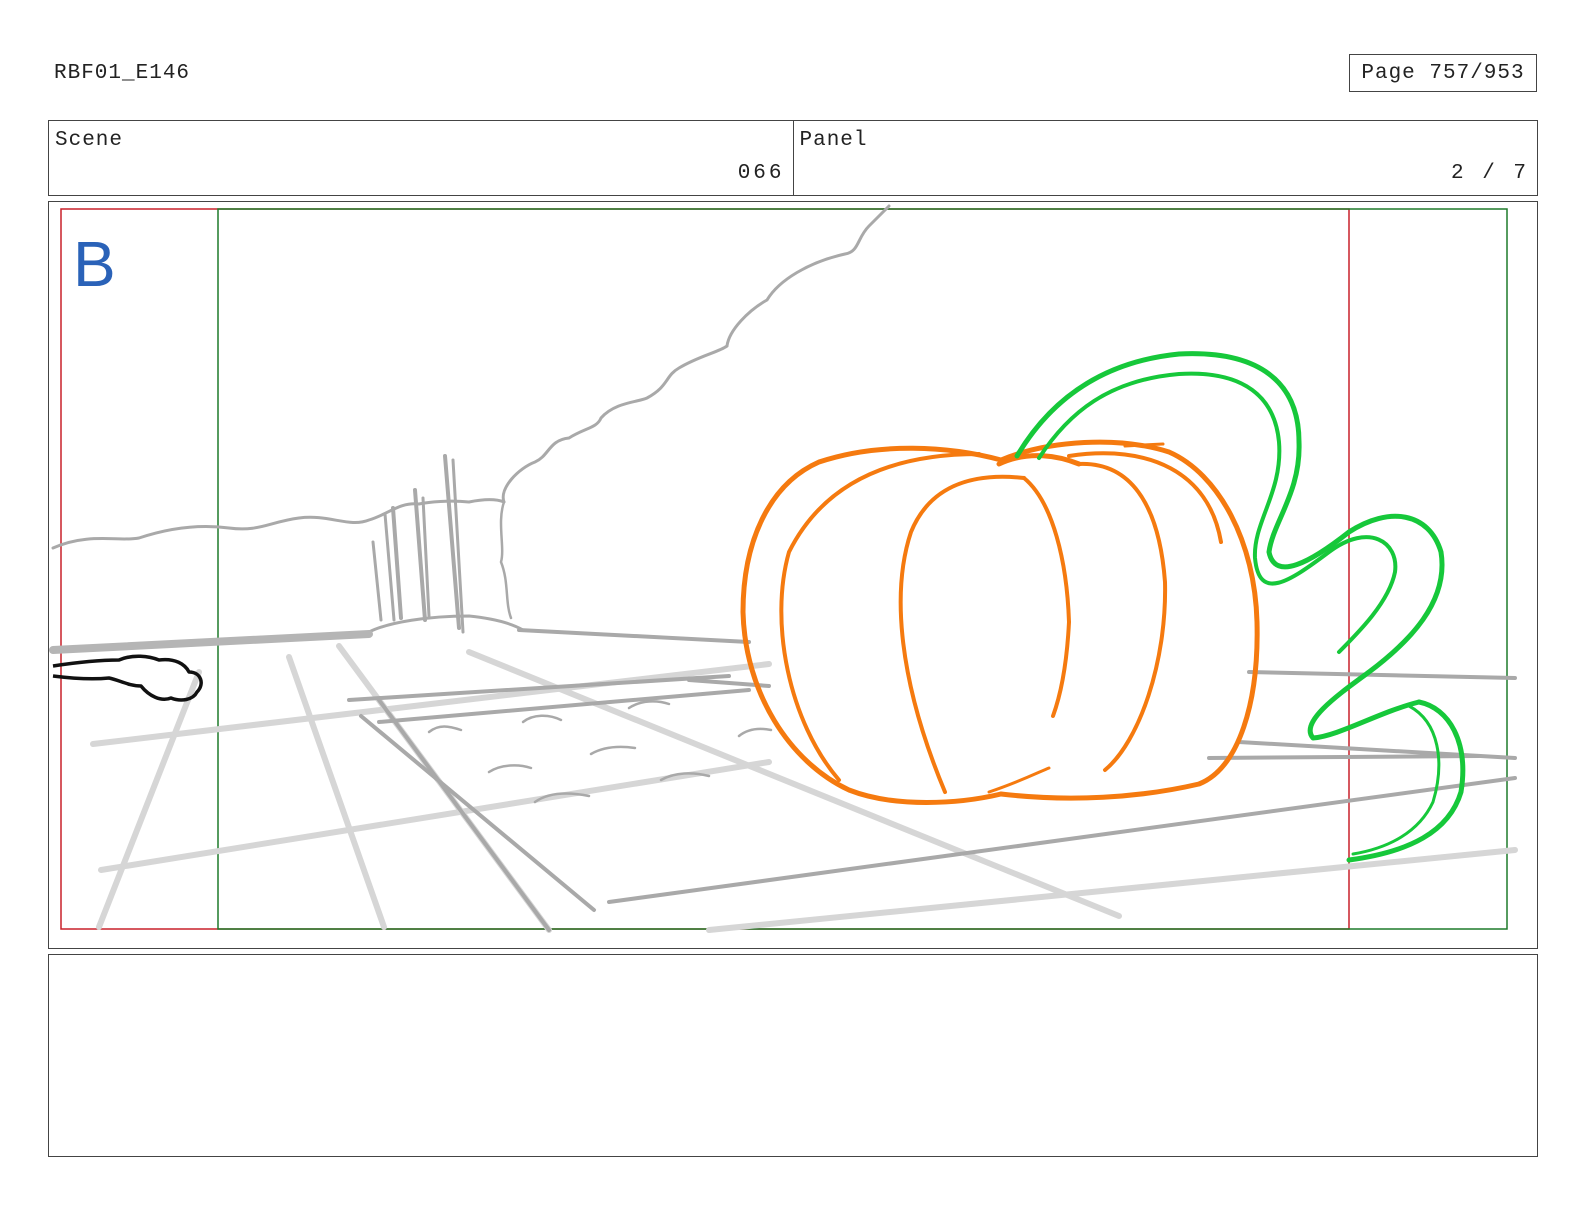  I want to click on scene-number: 066, so click(761, 173).